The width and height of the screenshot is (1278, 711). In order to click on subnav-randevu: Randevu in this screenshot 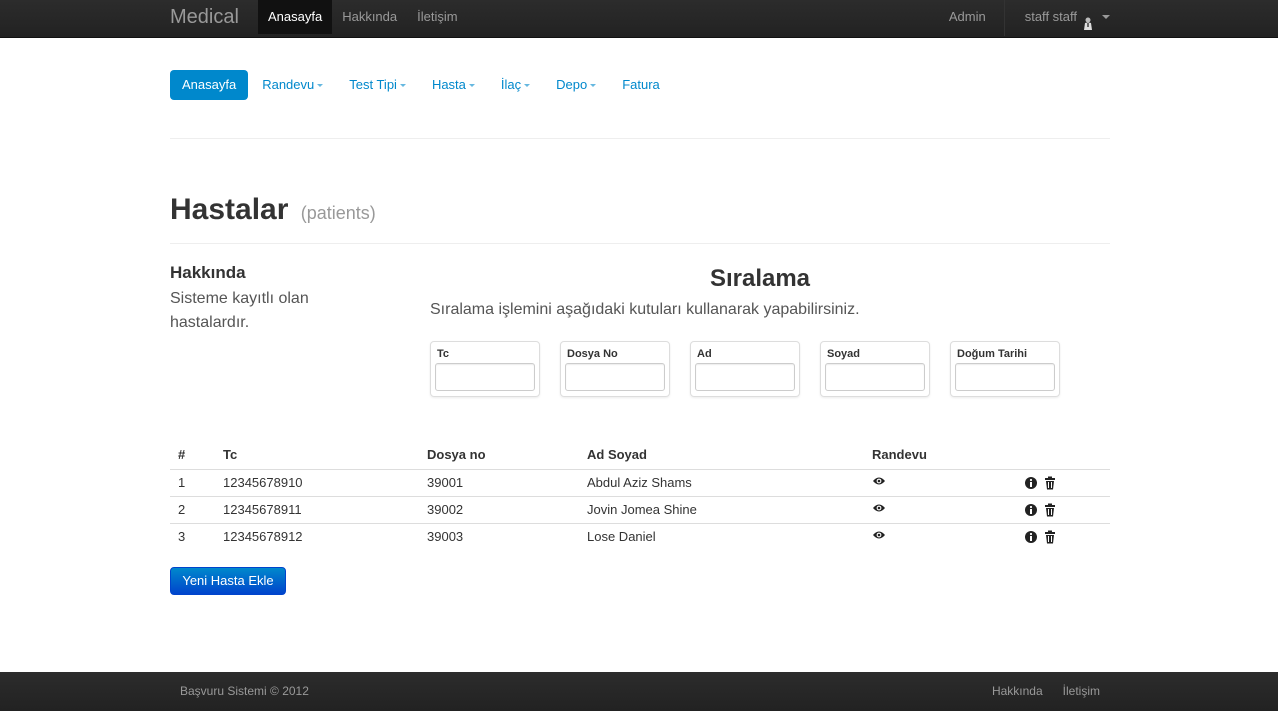, I will do `click(292, 85)`.